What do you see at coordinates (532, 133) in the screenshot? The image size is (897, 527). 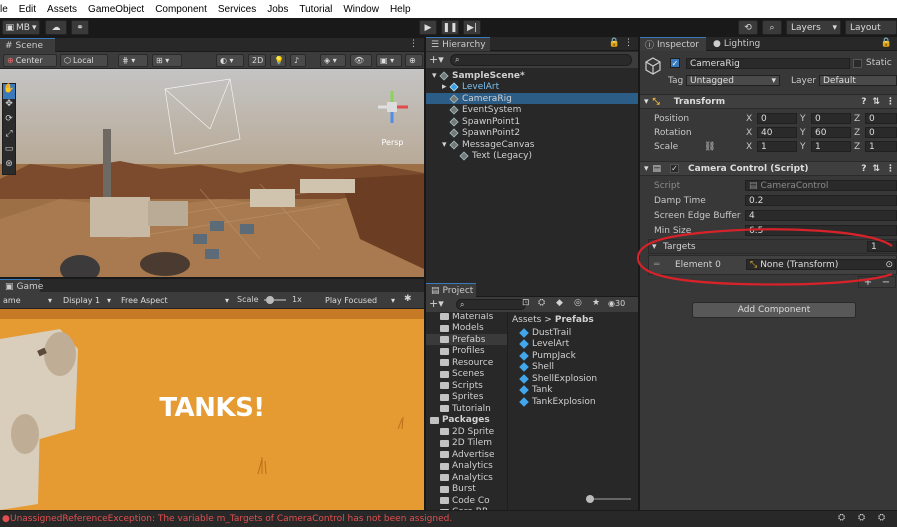 I see `hierarchy-item: SpawnPoint2` at bounding box center [532, 133].